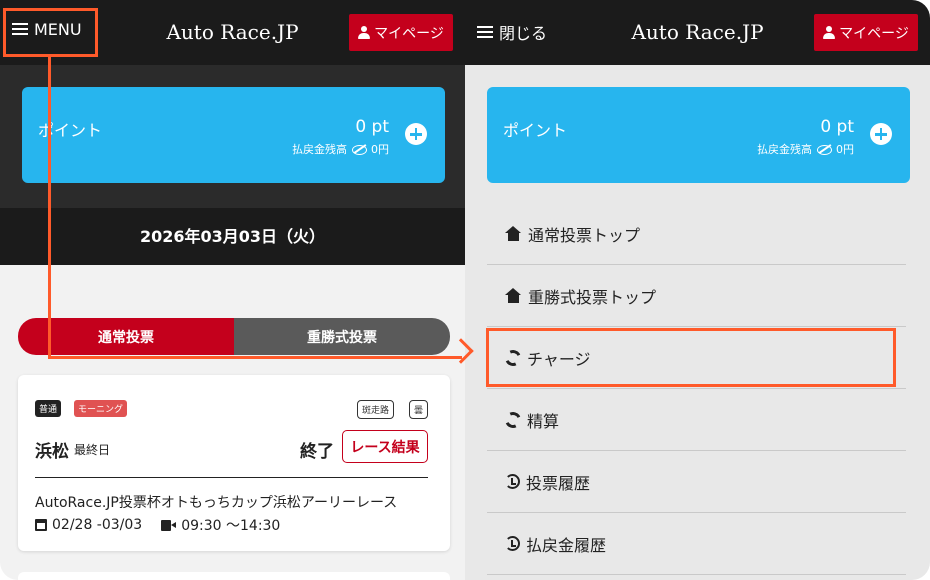  I want to click on calendar-icon, so click(41, 525).